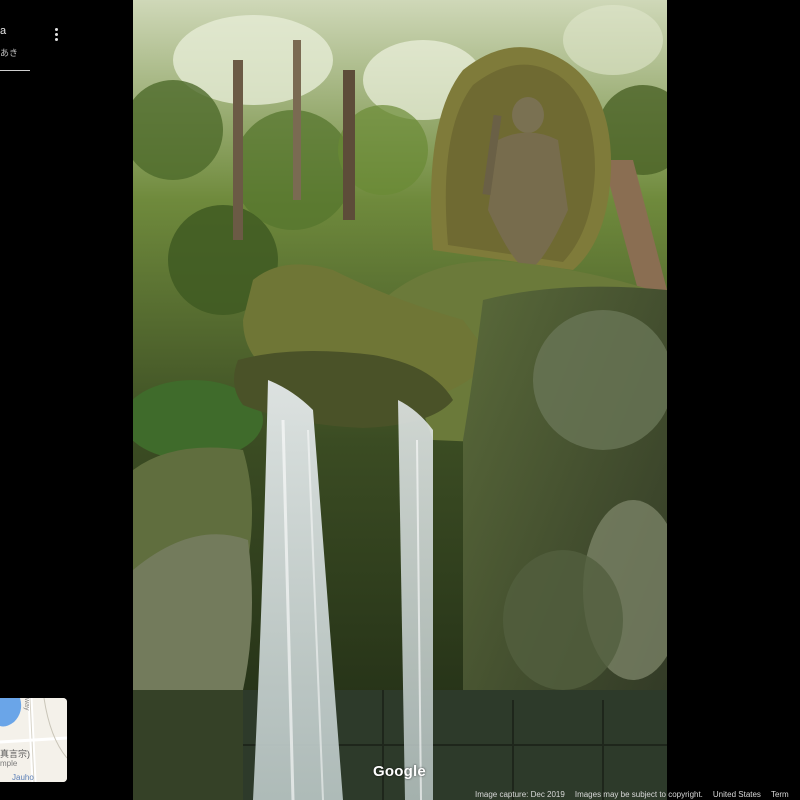 The width and height of the screenshot is (800, 800). Describe the element at coordinates (15, 70) in the screenshot. I see `title-divider` at that location.